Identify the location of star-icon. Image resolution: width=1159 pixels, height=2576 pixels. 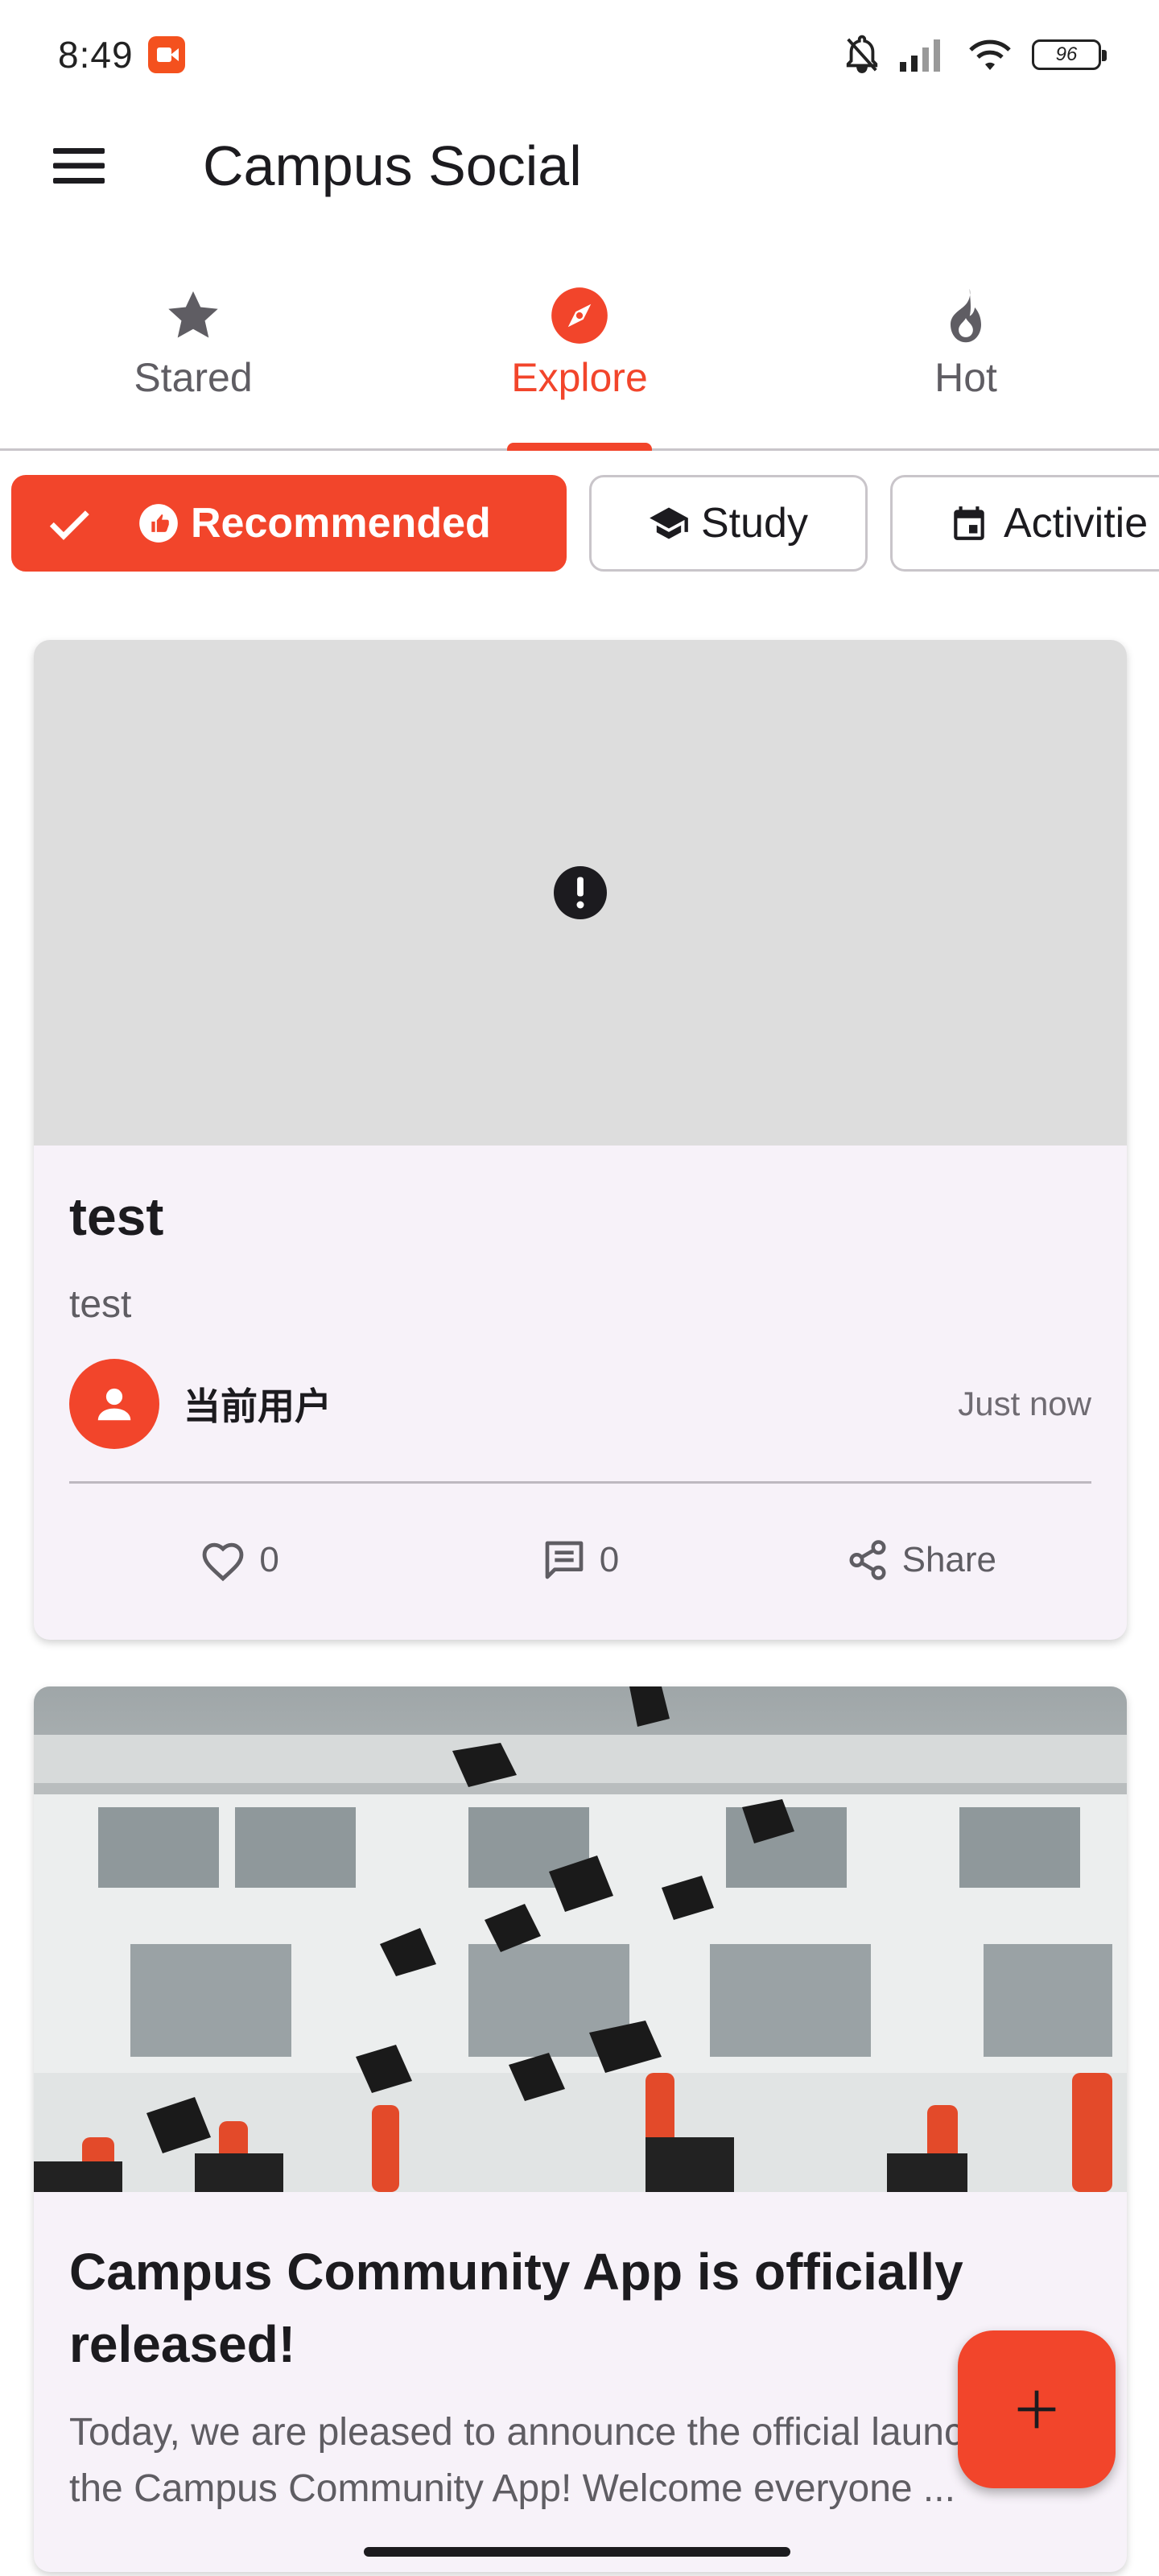
(193, 314).